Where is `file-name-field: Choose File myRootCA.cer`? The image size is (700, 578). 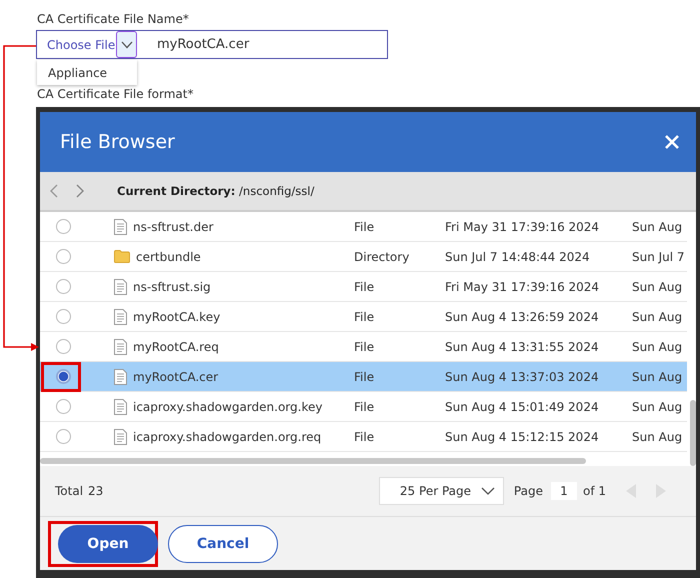
file-name-field: Choose File myRootCA.cer is located at coordinates (212, 44).